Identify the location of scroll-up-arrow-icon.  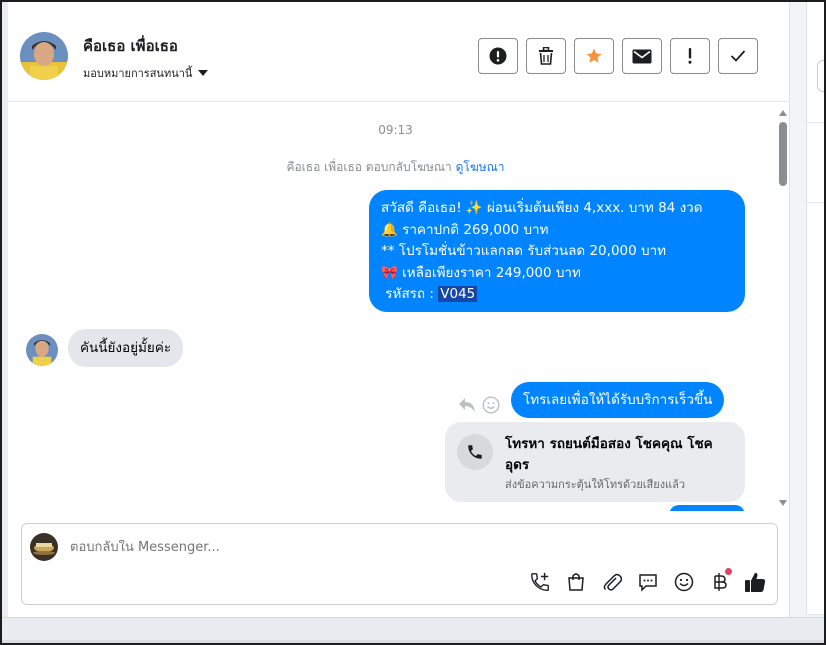
(783, 113).